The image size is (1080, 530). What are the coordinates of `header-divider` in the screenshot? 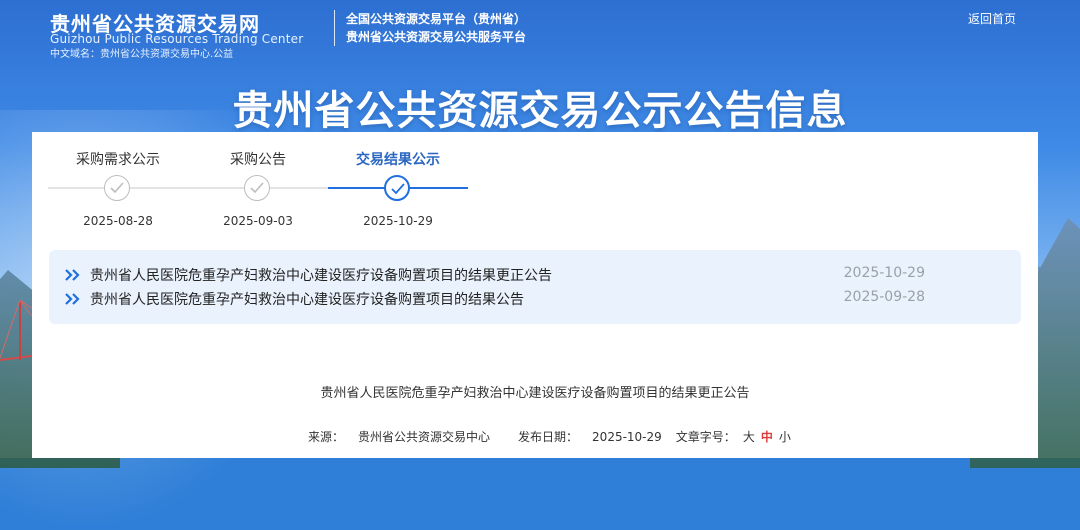 It's located at (334, 28).